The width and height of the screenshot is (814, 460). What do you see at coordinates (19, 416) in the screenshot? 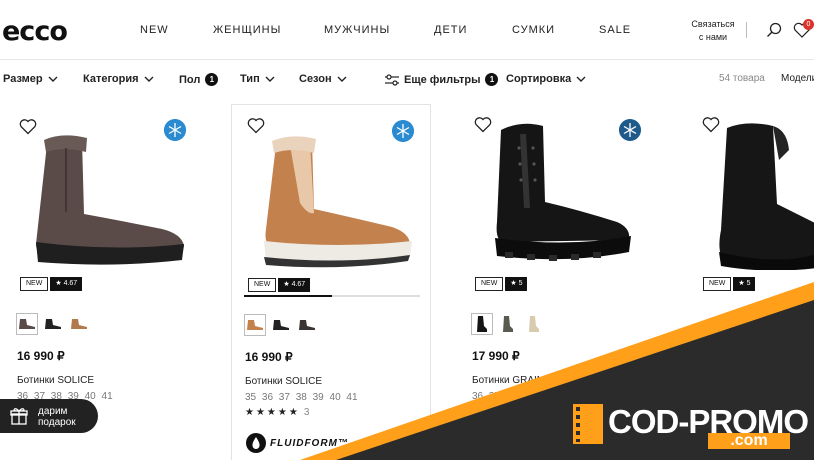
I see `gift-icon` at bounding box center [19, 416].